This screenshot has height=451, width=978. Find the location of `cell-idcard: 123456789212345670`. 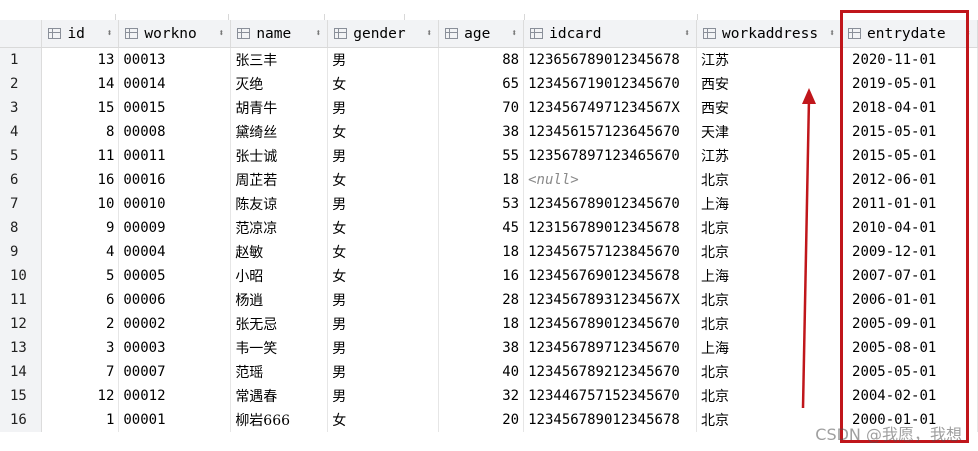

cell-idcard: 123456789212345670 is located at coordinates (610, 372).